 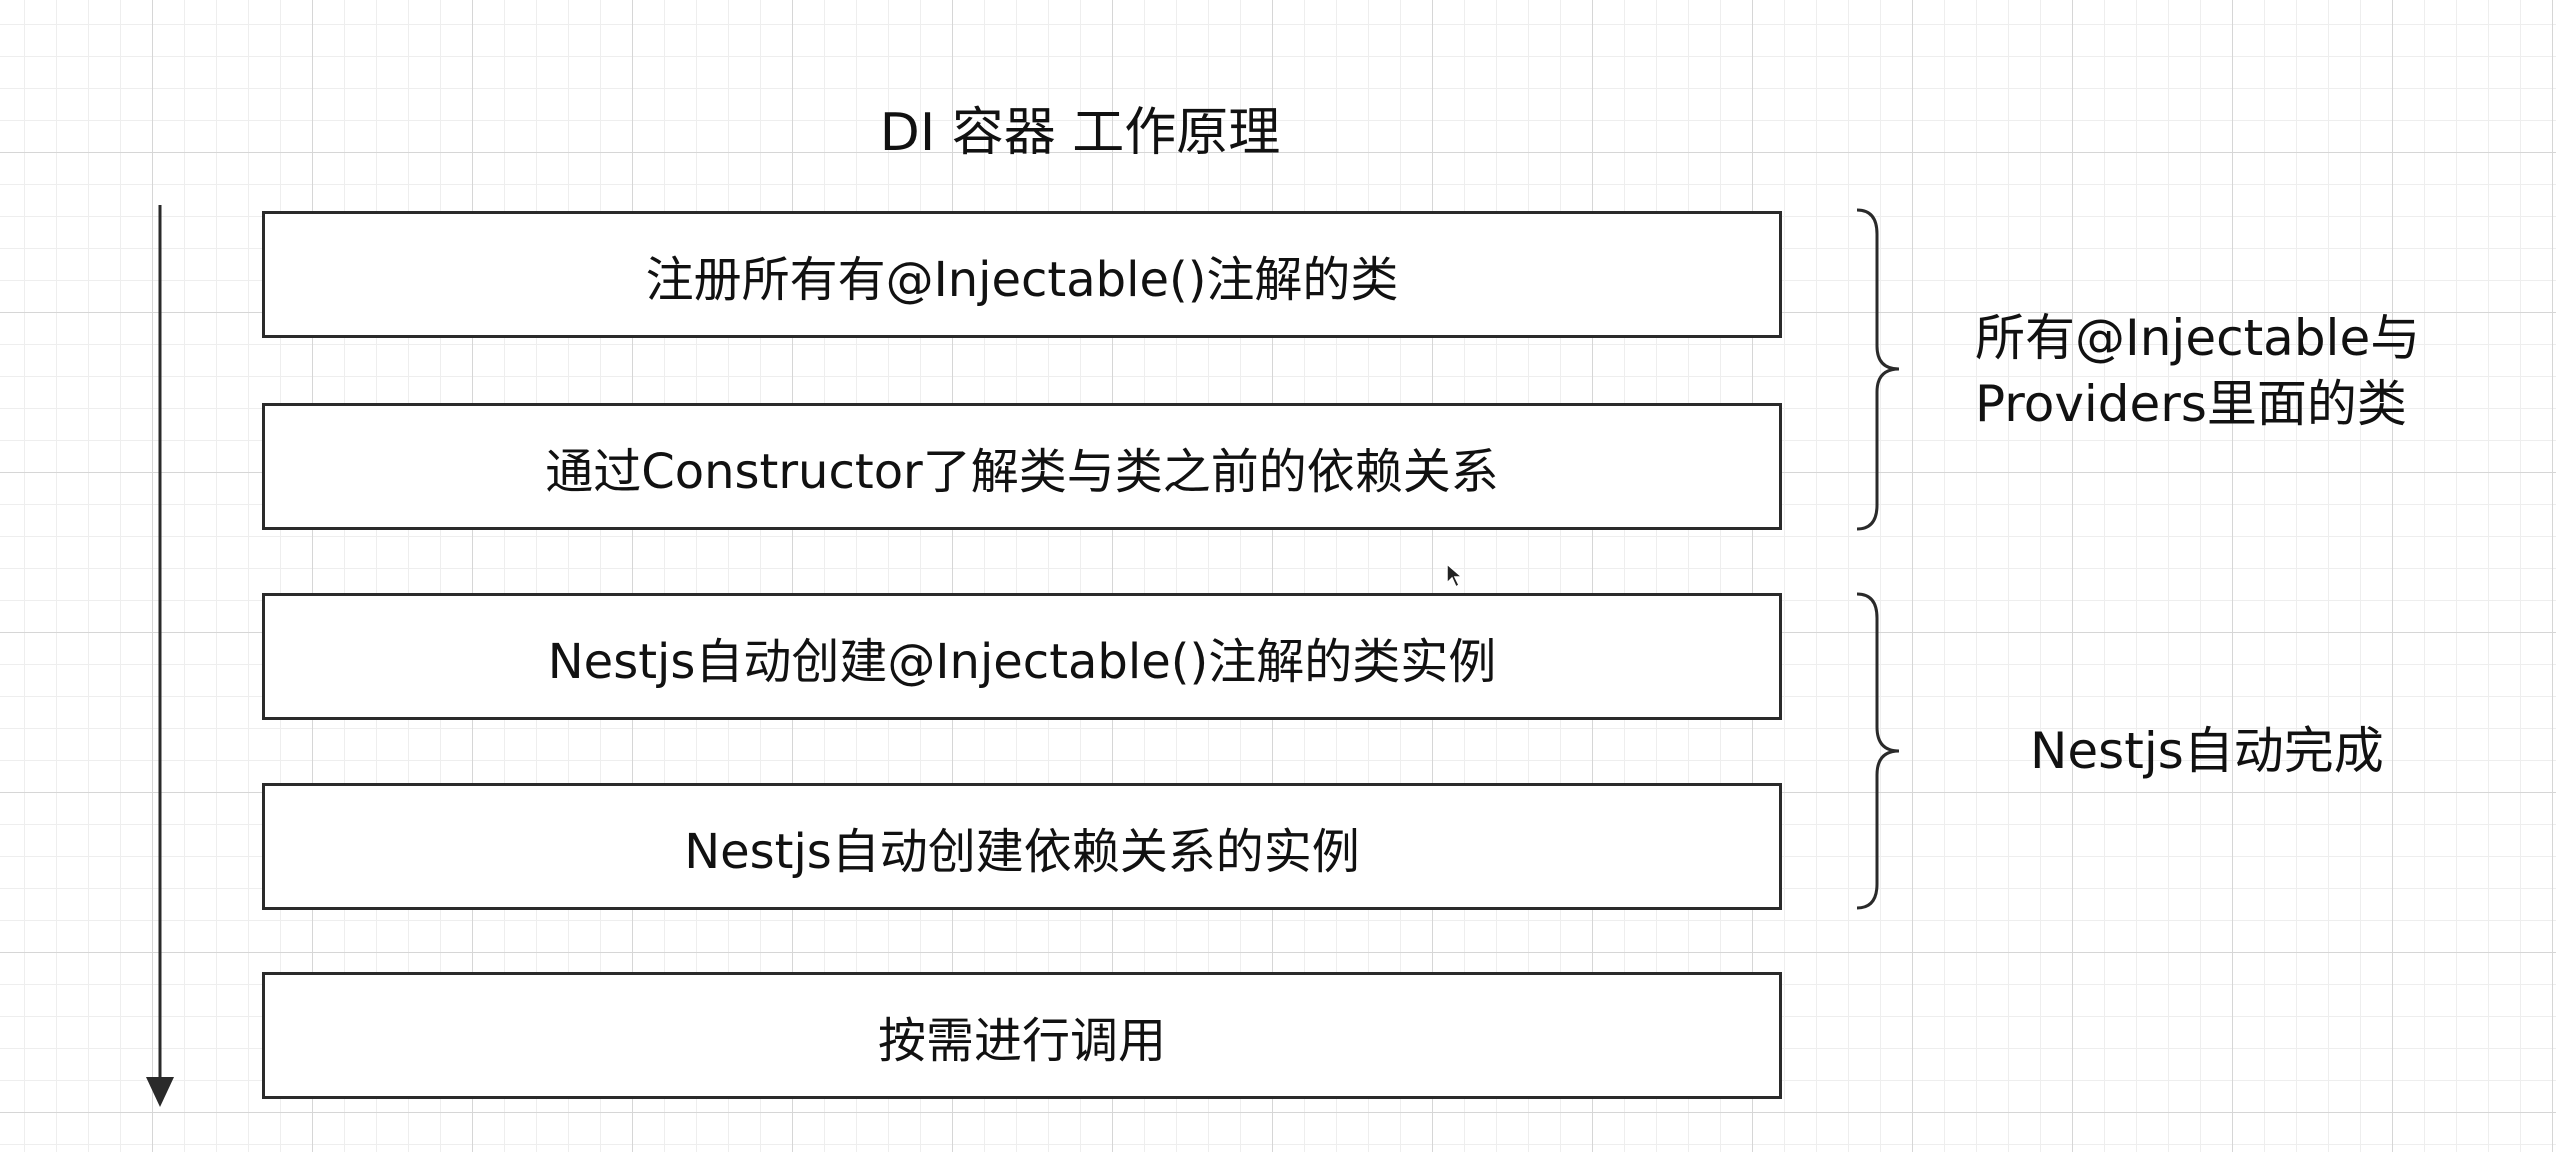 What do you see at coordinates (1022, 466) in the screenshot?
I see `step-resolve-dependencies: 通过Constructor了解类与类之前的依赖关系` at bounding box center [1022, 466].